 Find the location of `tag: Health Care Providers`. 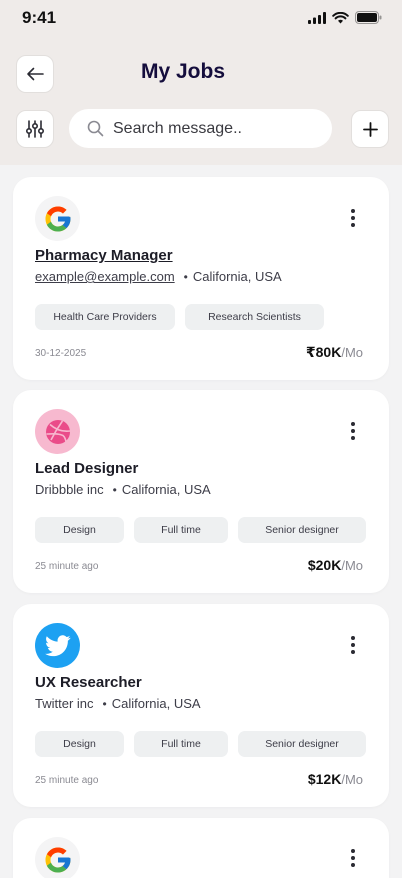

tag: Health Care Providers is located at coordinates (105, 317).